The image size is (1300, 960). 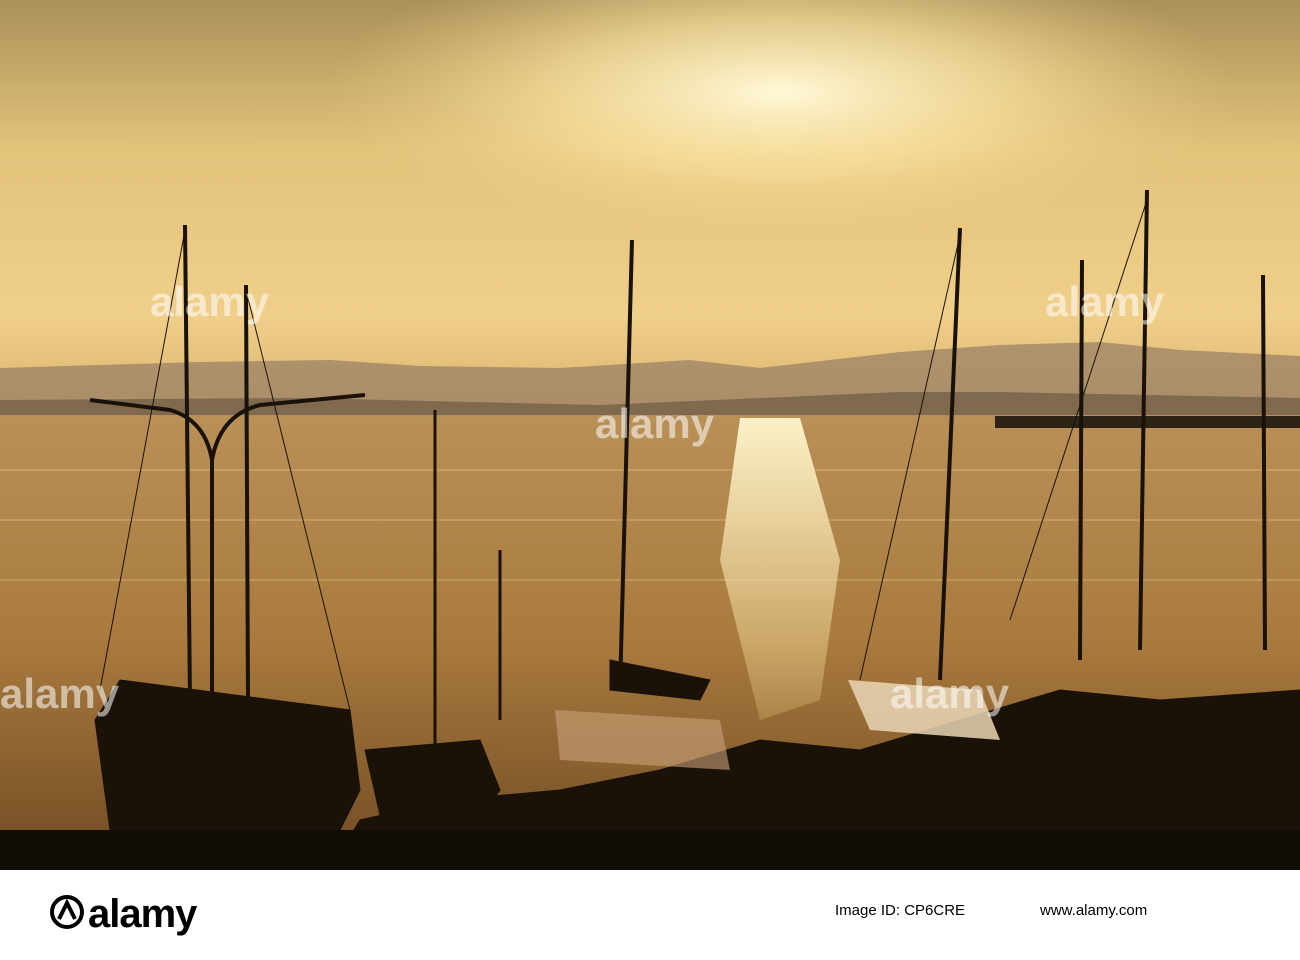 What do you see at coordinates (900, 910) in the screenshot?
I see `image-id: Image ID: CP6CRE` at bounding box center [900, 910].